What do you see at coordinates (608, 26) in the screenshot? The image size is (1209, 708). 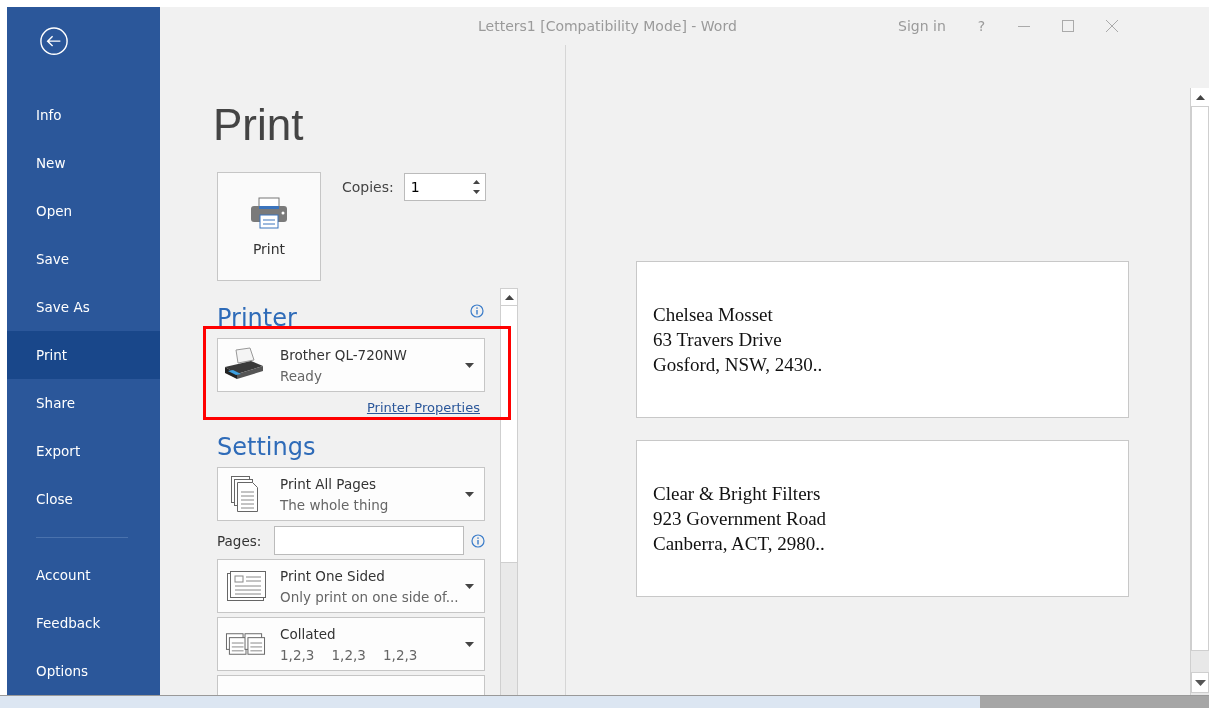 I see `window-title: Letters1 [Compatibility Mode] - Word` at bounding box center [608, 26].